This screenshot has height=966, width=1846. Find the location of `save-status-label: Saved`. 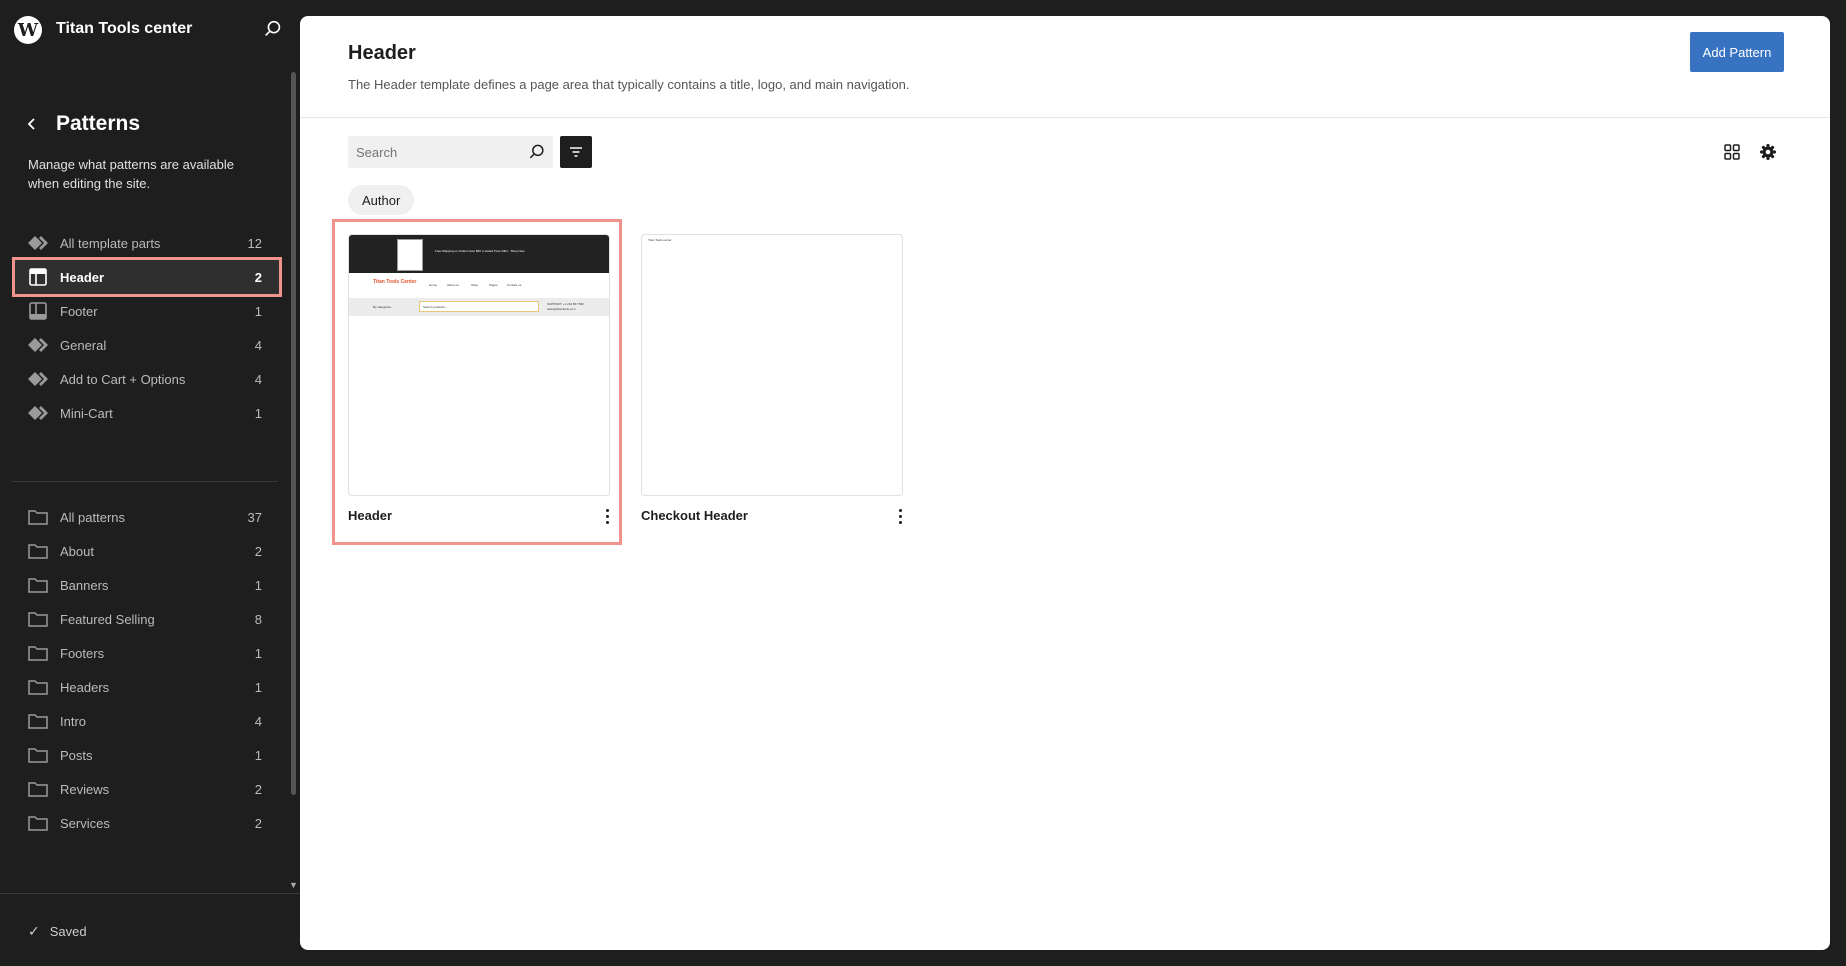

save-status-label: Saved is located at coordinates (68, 931).